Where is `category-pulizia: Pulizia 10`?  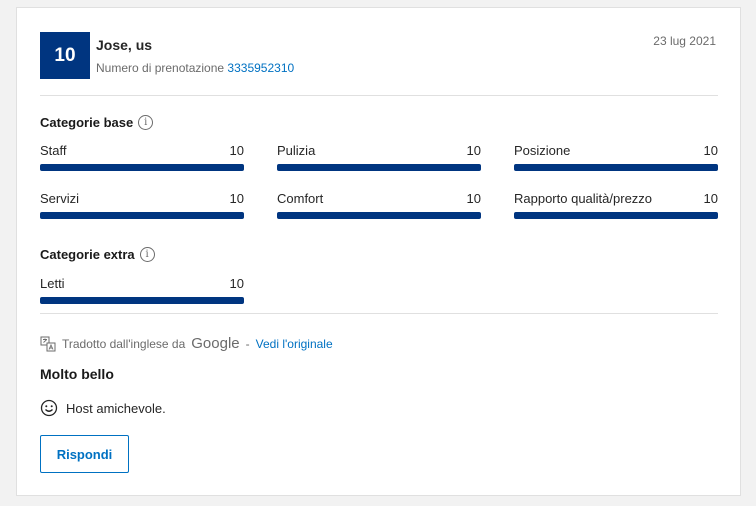 category-pulizia: Pulizia 10 is located at coordinates (379, 157).